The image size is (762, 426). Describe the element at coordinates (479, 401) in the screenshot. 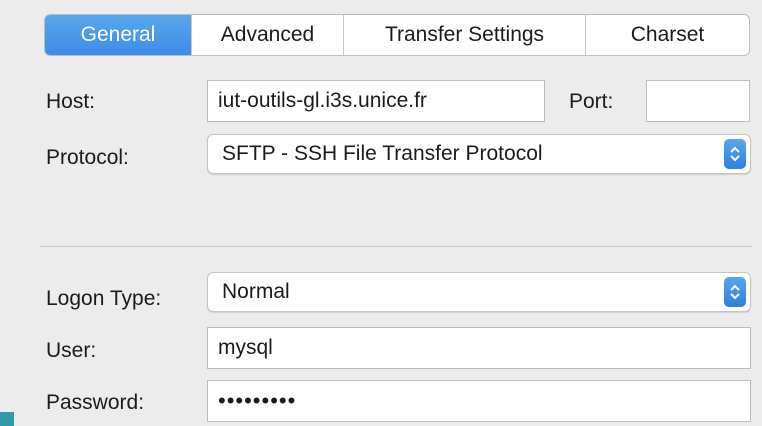

I see `password-input: •••••••••` at that location.